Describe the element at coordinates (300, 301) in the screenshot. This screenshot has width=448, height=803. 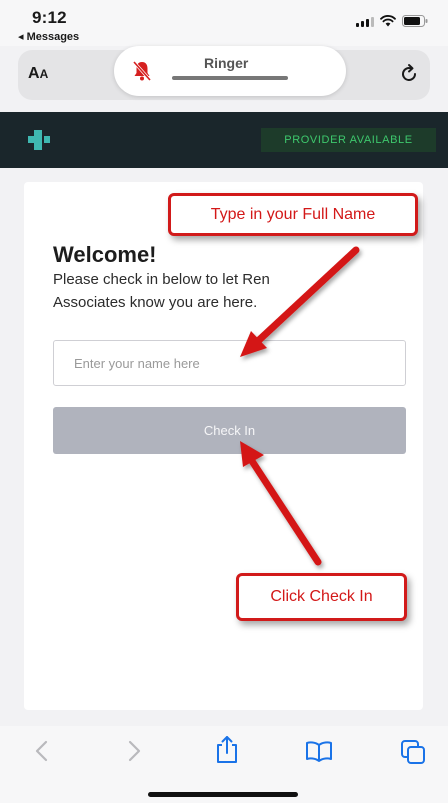
I see `arrow-to-name-field` at that location.